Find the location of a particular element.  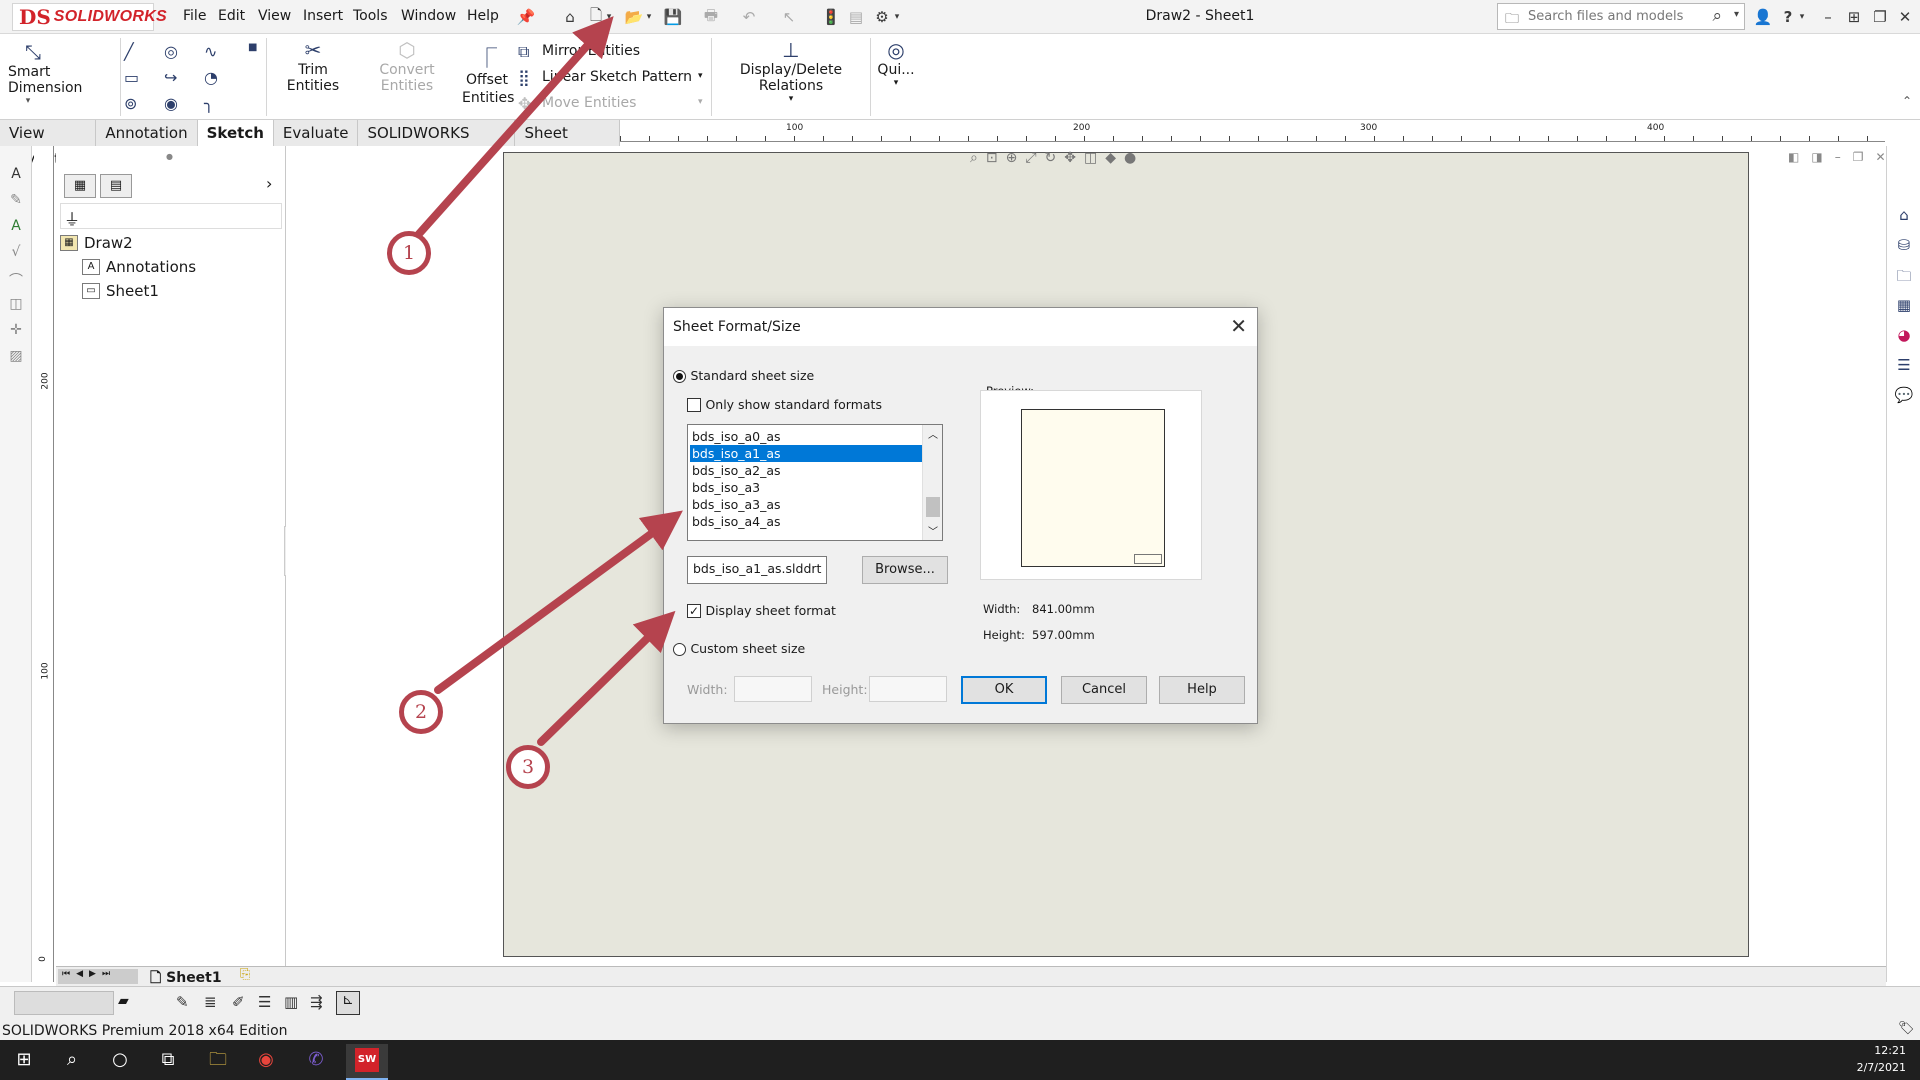

design-library-icon: ⛁ is located at coordinates (1904, 246).